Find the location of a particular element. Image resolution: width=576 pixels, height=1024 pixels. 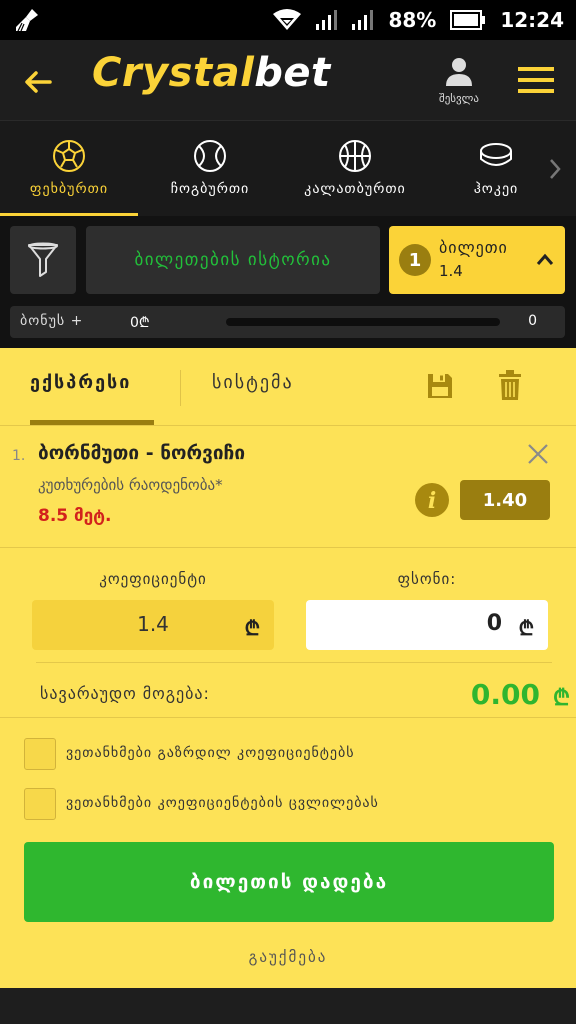

accept-increased-odds-label: ვეთანხმები გაზრდილ კოეფიციენტებს is located at coordinates (210, 753).